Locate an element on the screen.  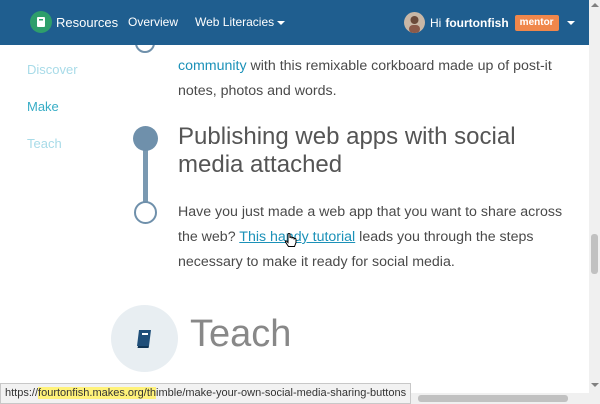
user-menu: Hi fourtonfish mentor is located at coordinates (489, 22).